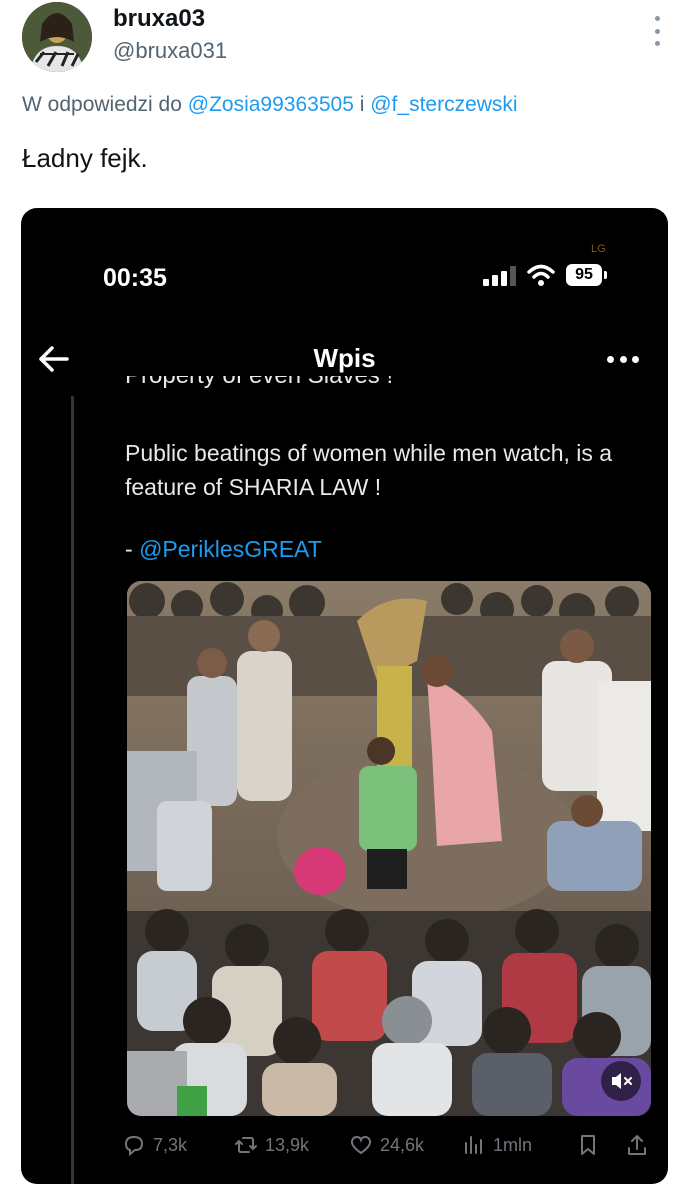 The height and width of the screenshot is (1199, 689). What do you see at coordinates (344, 358) in the screenshot?
I see `nav-title: Wpis` at bounding box center [344, 358].